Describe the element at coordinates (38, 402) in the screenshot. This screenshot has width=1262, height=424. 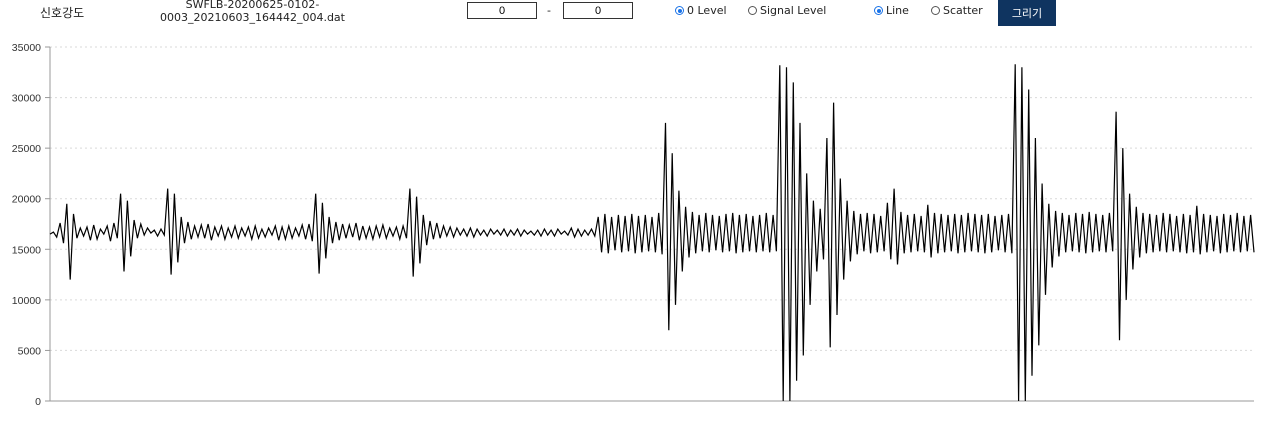
I see `y-tick-label: 0` at that location.